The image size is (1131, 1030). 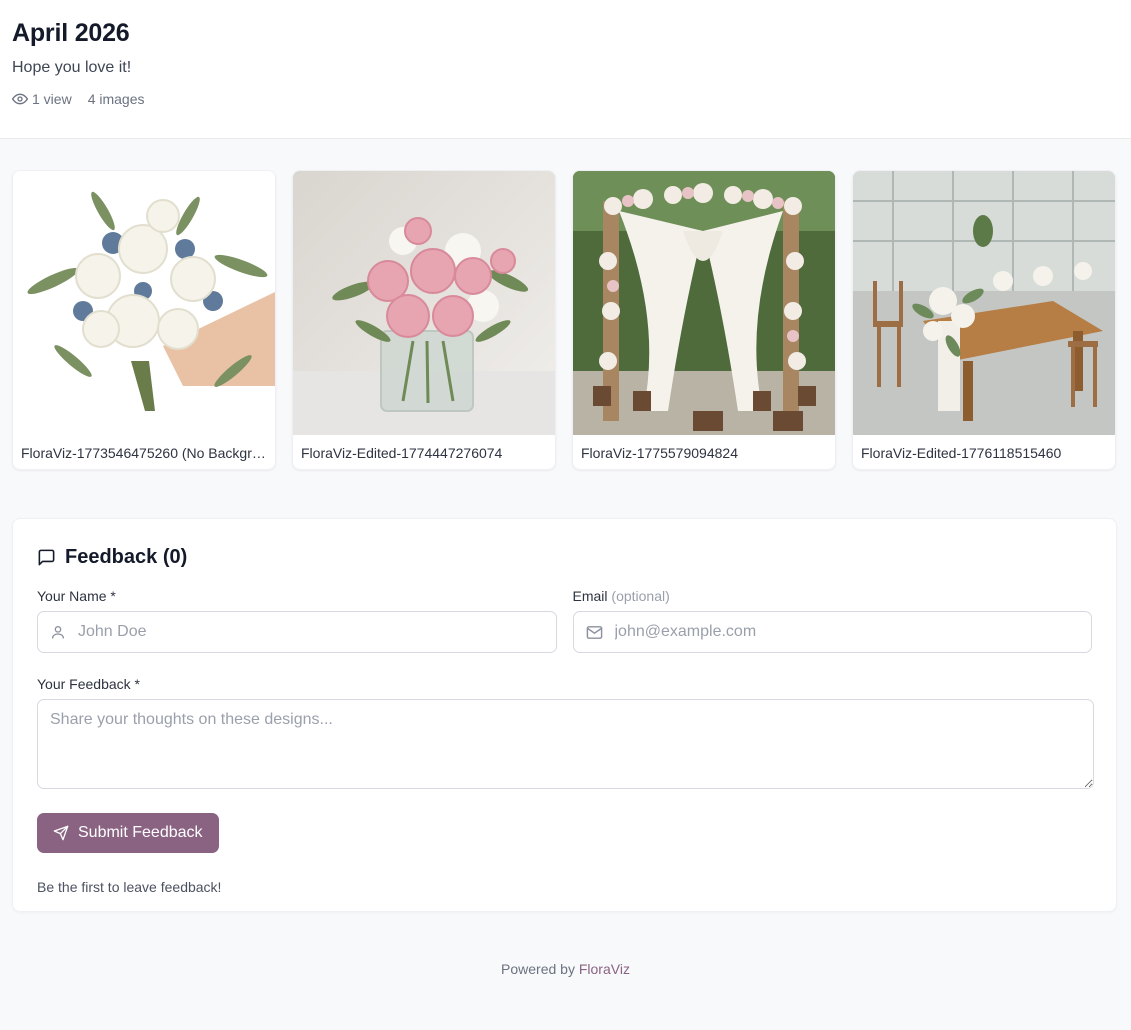 I want to click on name-field: Your Name *, so click(x=297, y=620).